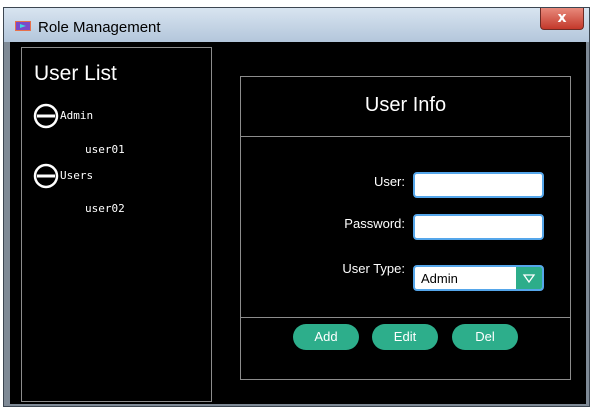 The width and height of the screenshot is (593, 409). Describe the element at coordinates (23, 26) in the screenshot. I see `app-icon` at that location.